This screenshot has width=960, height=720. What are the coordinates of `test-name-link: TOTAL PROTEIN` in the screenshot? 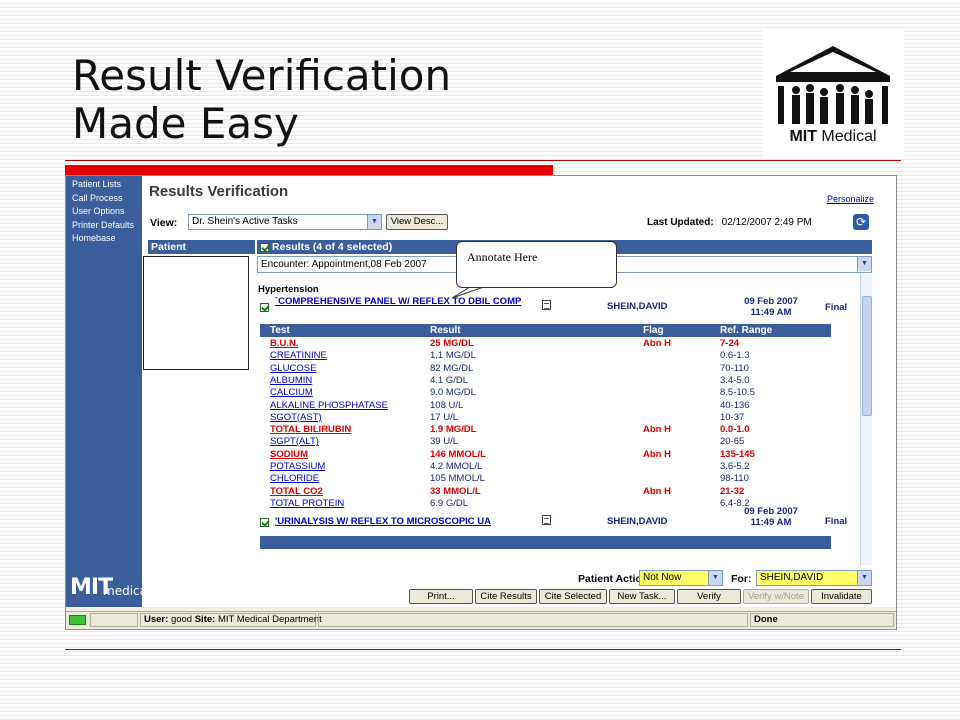 It's located at (307, 504).